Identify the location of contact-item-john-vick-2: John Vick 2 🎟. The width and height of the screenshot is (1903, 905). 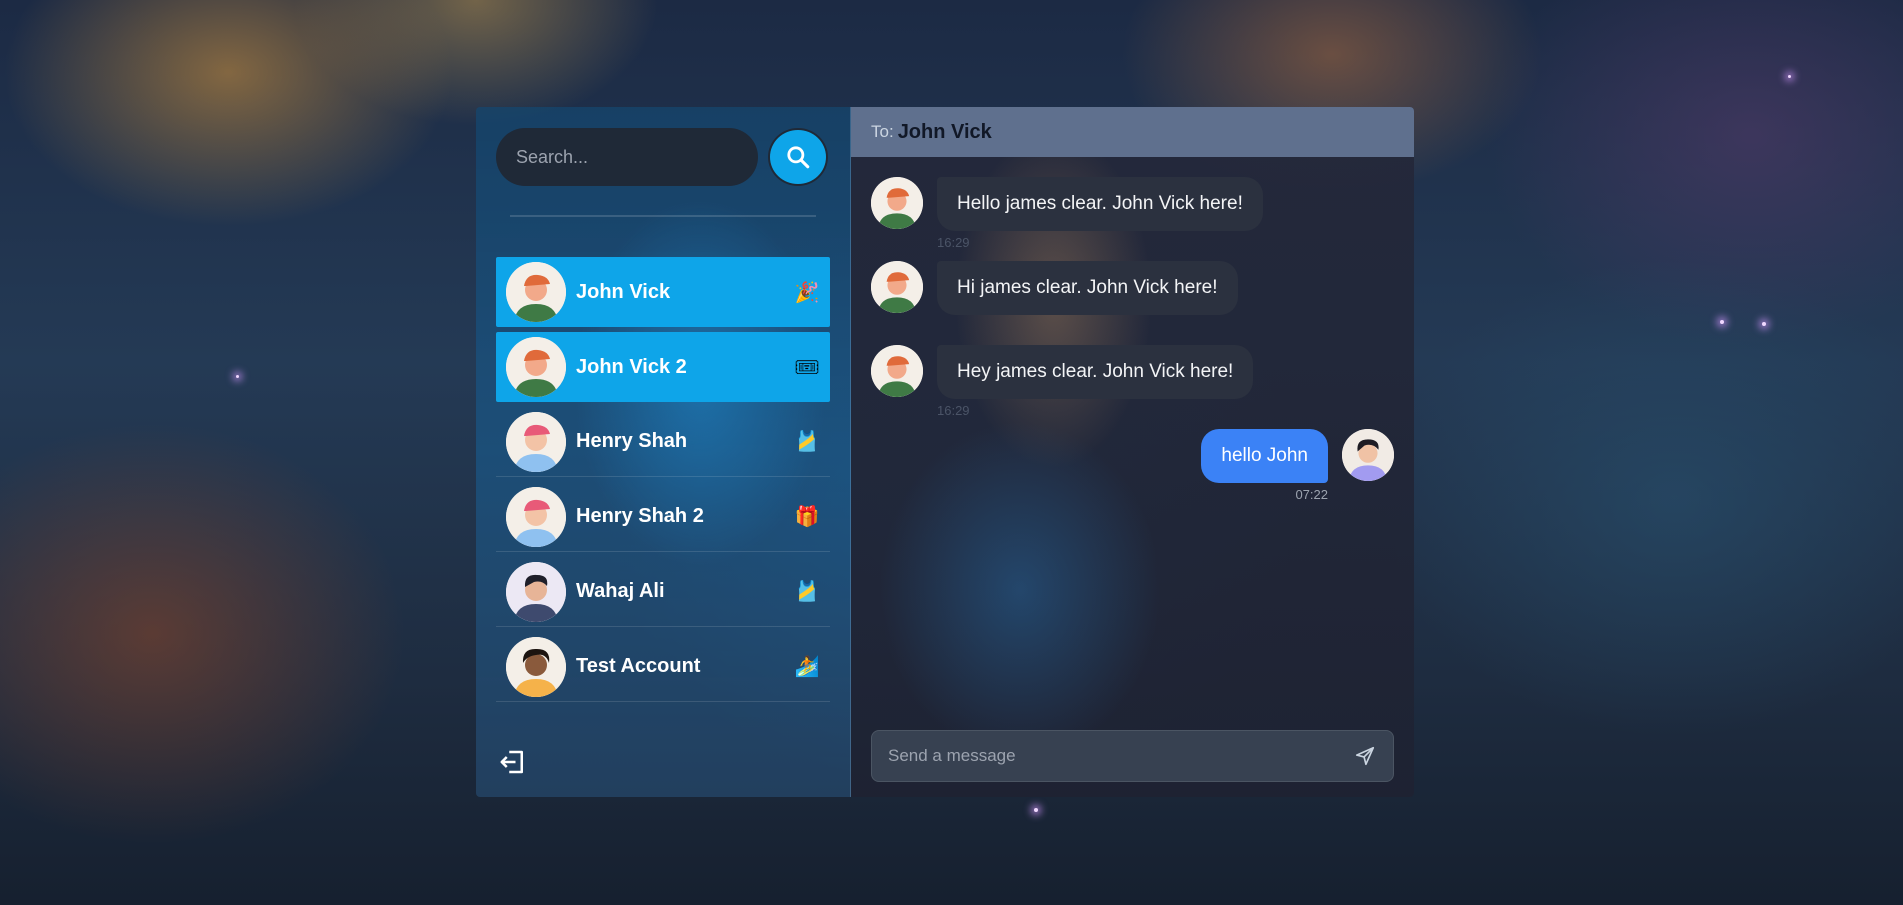
(663, 367).